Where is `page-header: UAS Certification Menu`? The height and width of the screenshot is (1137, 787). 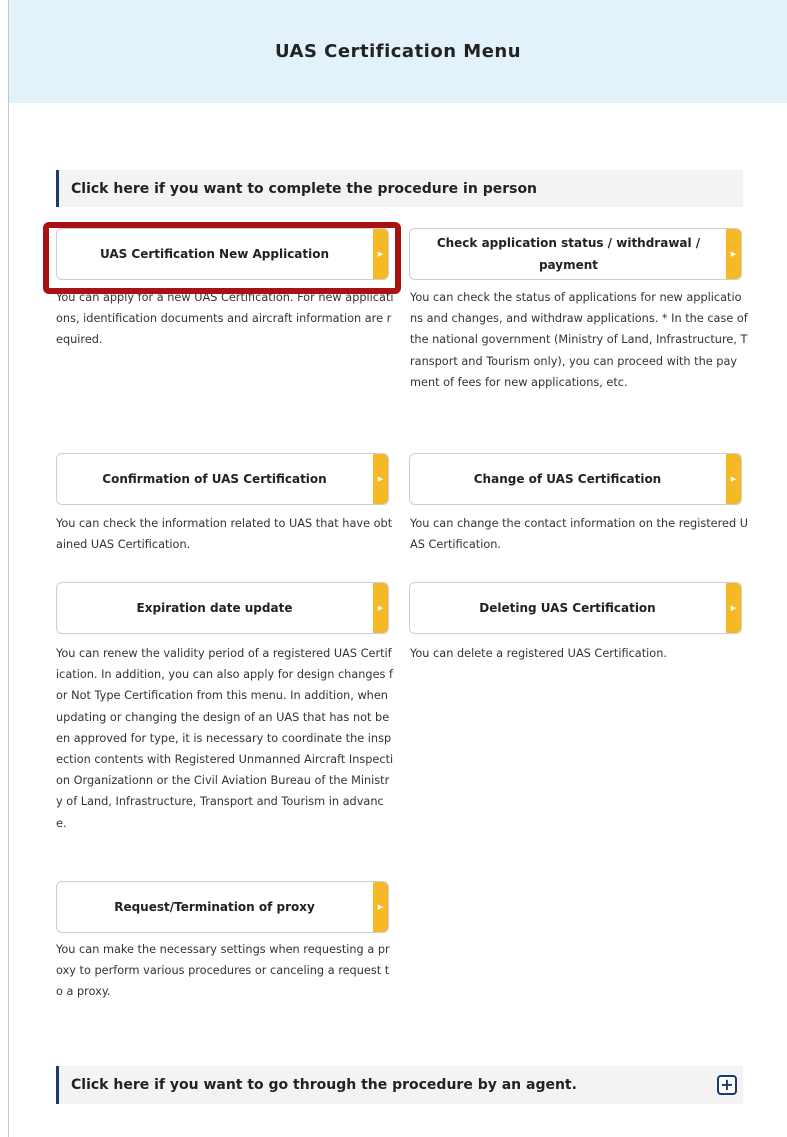 page-header: UAS Certification Menu is located at coordinates (398, 51).